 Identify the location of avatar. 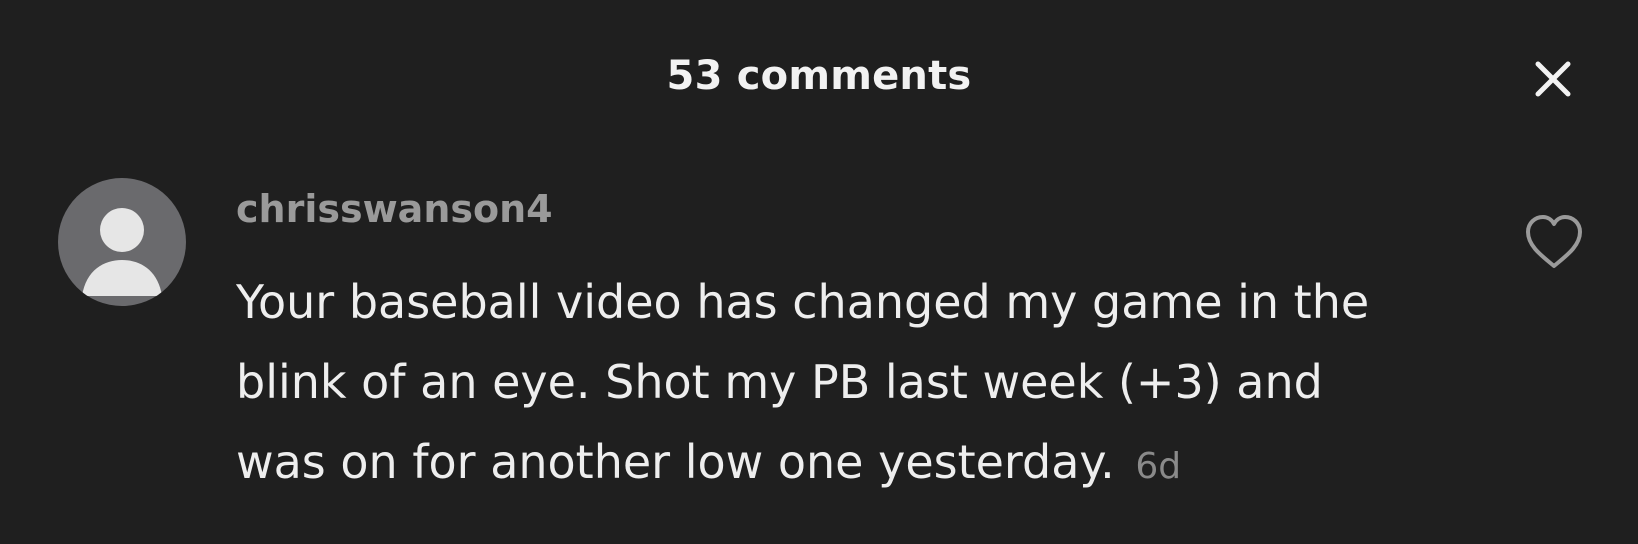
(122, 242).